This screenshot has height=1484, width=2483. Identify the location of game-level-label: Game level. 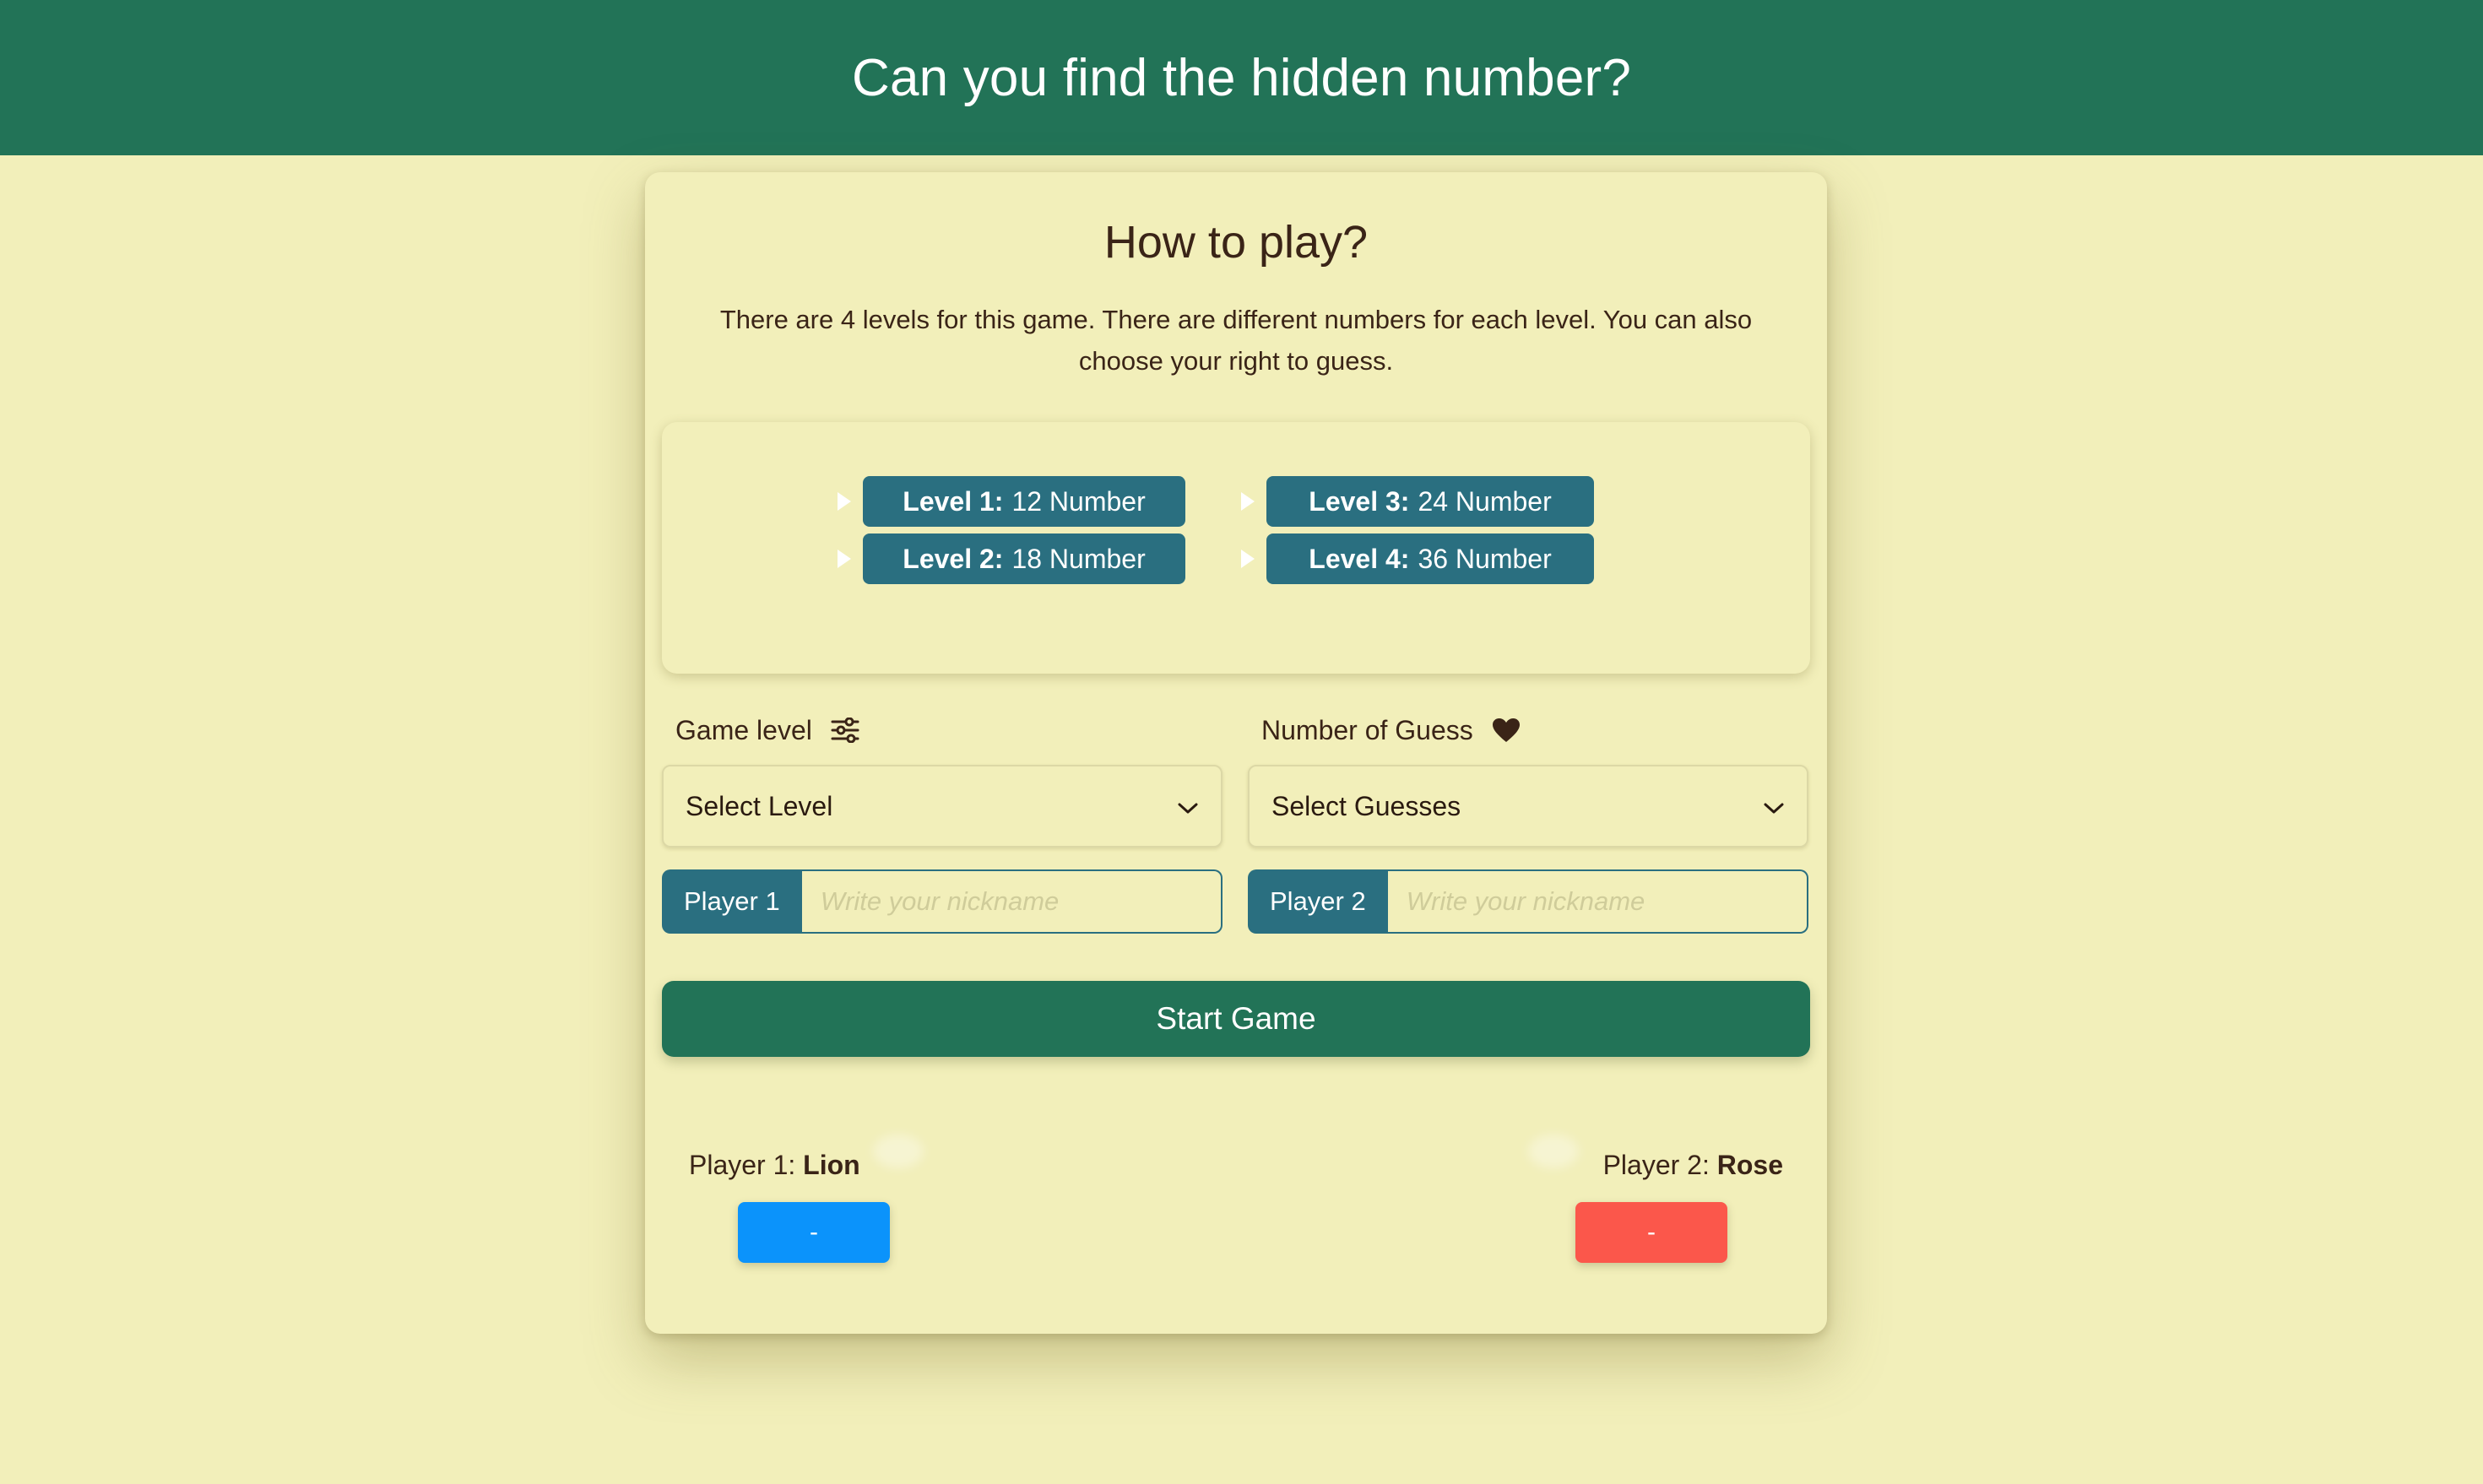
(743, 729).